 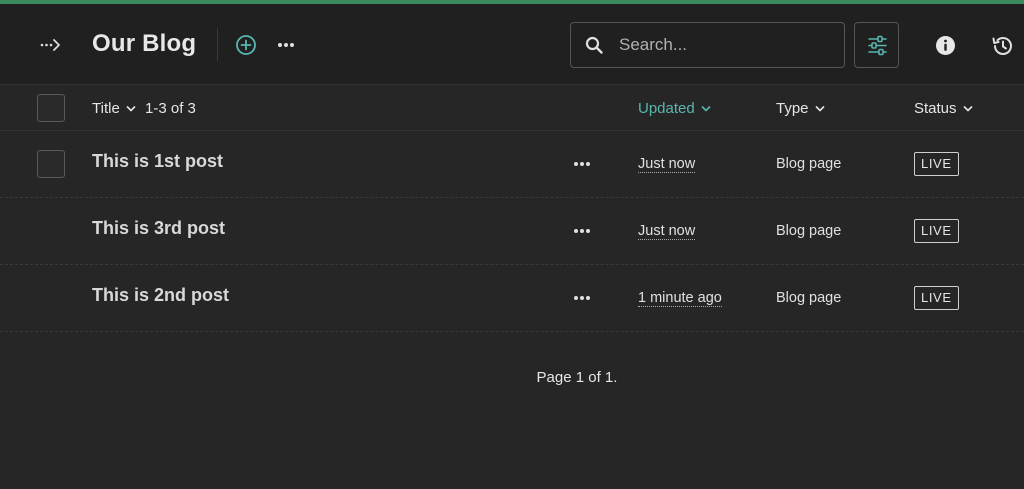 I want to click on plus-circle-icon, so click(x=246, y=45).